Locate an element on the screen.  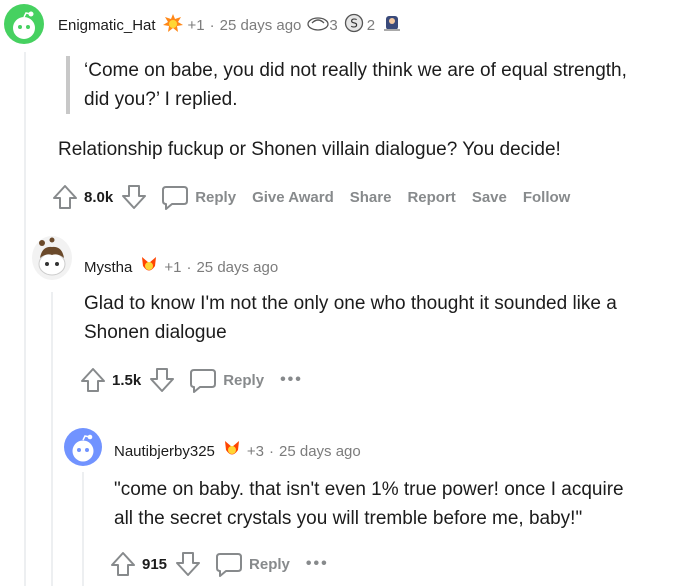
save-button: Save is located at coordinates (489, 197).